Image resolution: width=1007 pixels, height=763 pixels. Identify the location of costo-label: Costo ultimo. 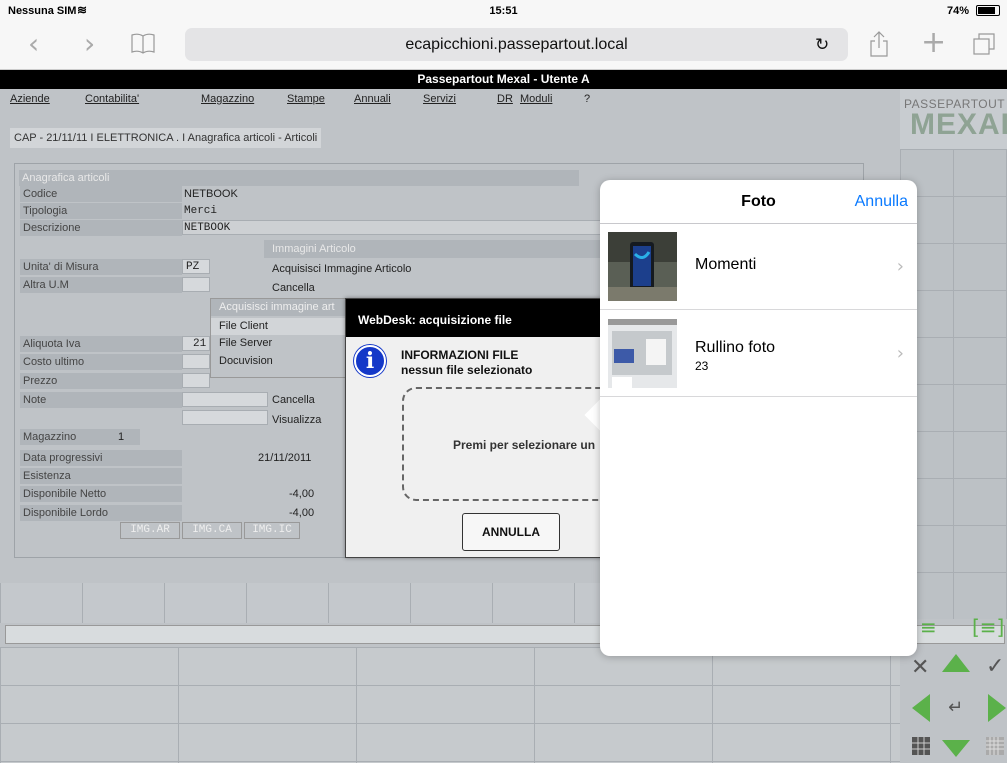
(101, 362).